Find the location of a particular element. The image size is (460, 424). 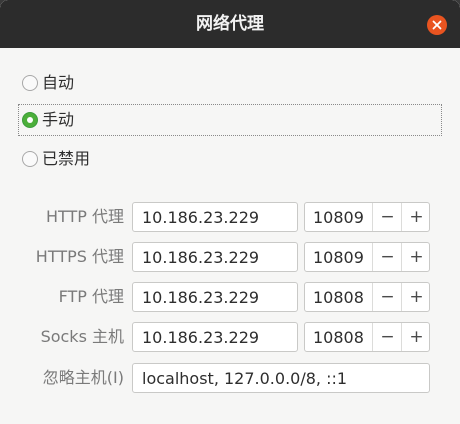

ignore-hosts-field is located at coordinates (281, 378).